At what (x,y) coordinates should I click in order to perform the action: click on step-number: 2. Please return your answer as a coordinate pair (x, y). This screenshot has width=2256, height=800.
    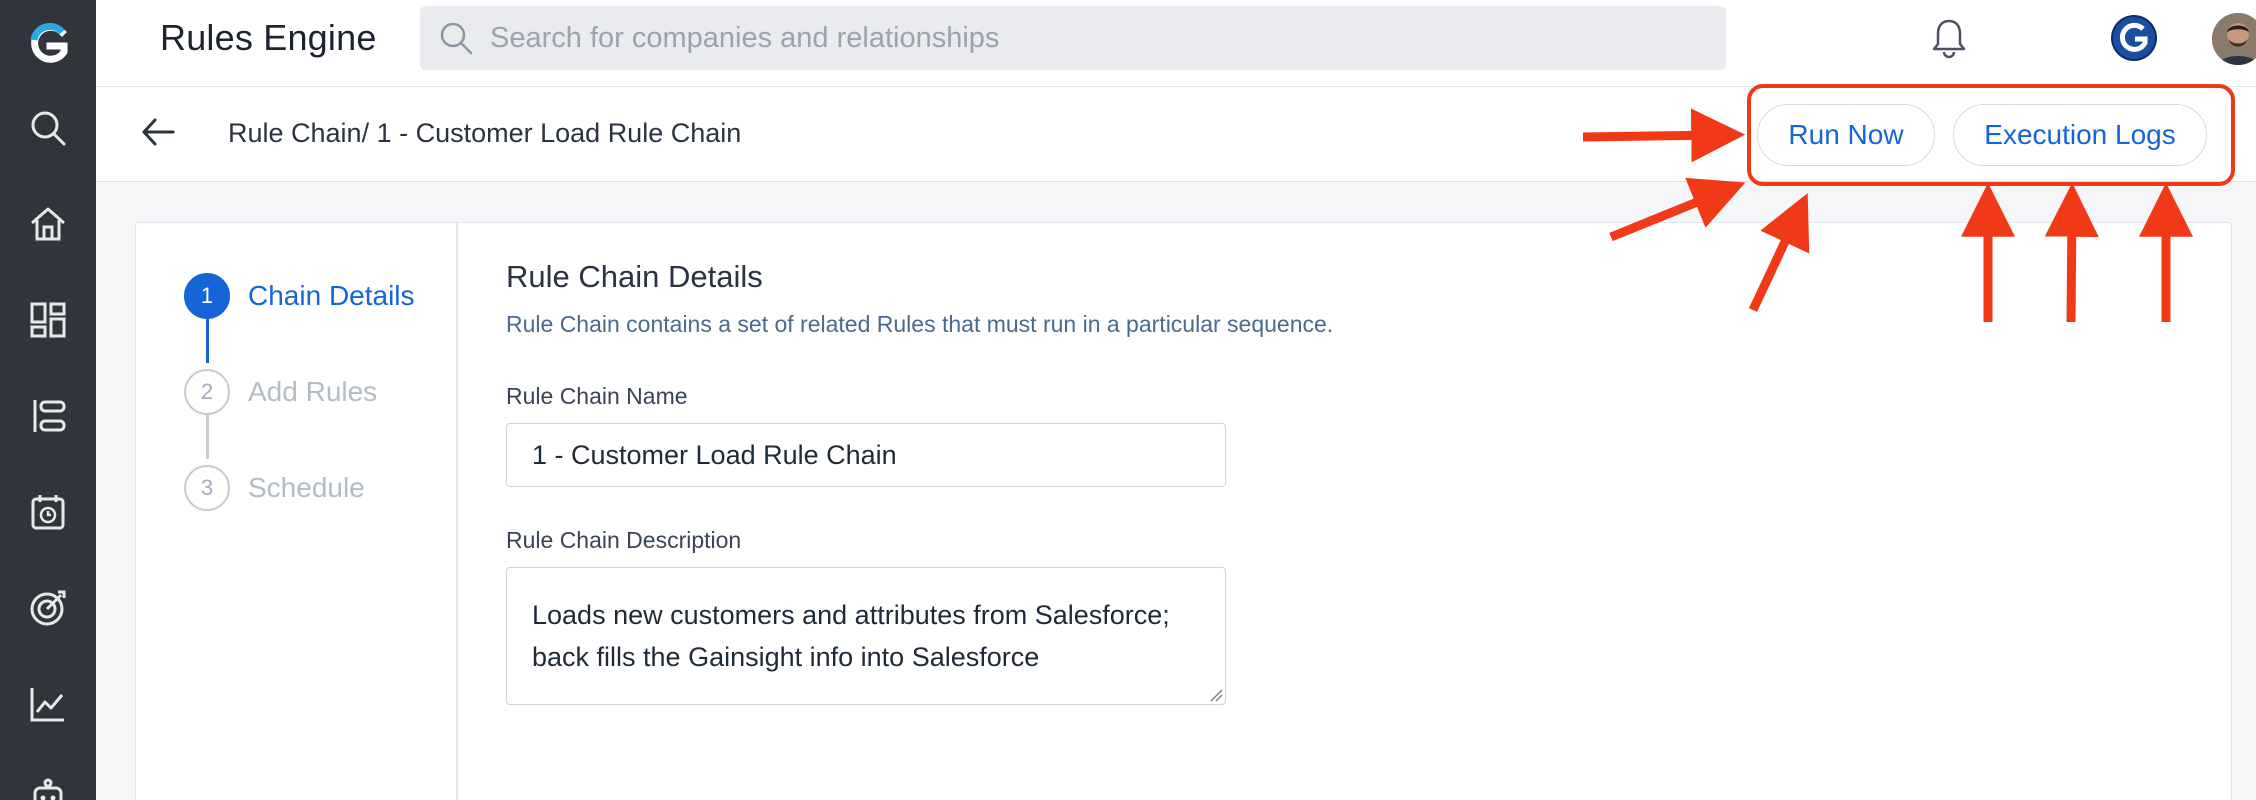
    Looking at the image, I should click on (207, 392).